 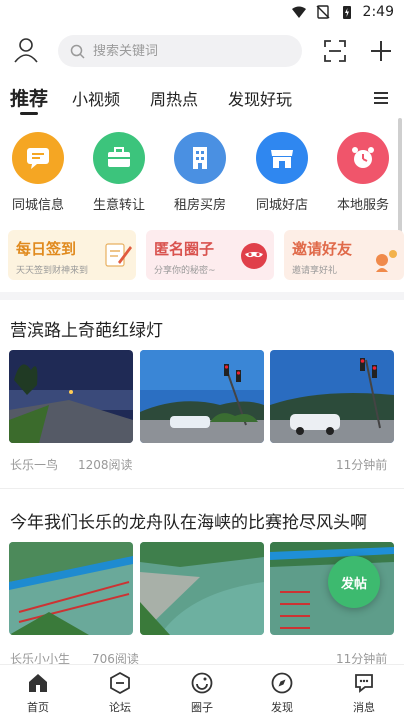 I want to click on no-sim-icon, so click(x=323, y=12).